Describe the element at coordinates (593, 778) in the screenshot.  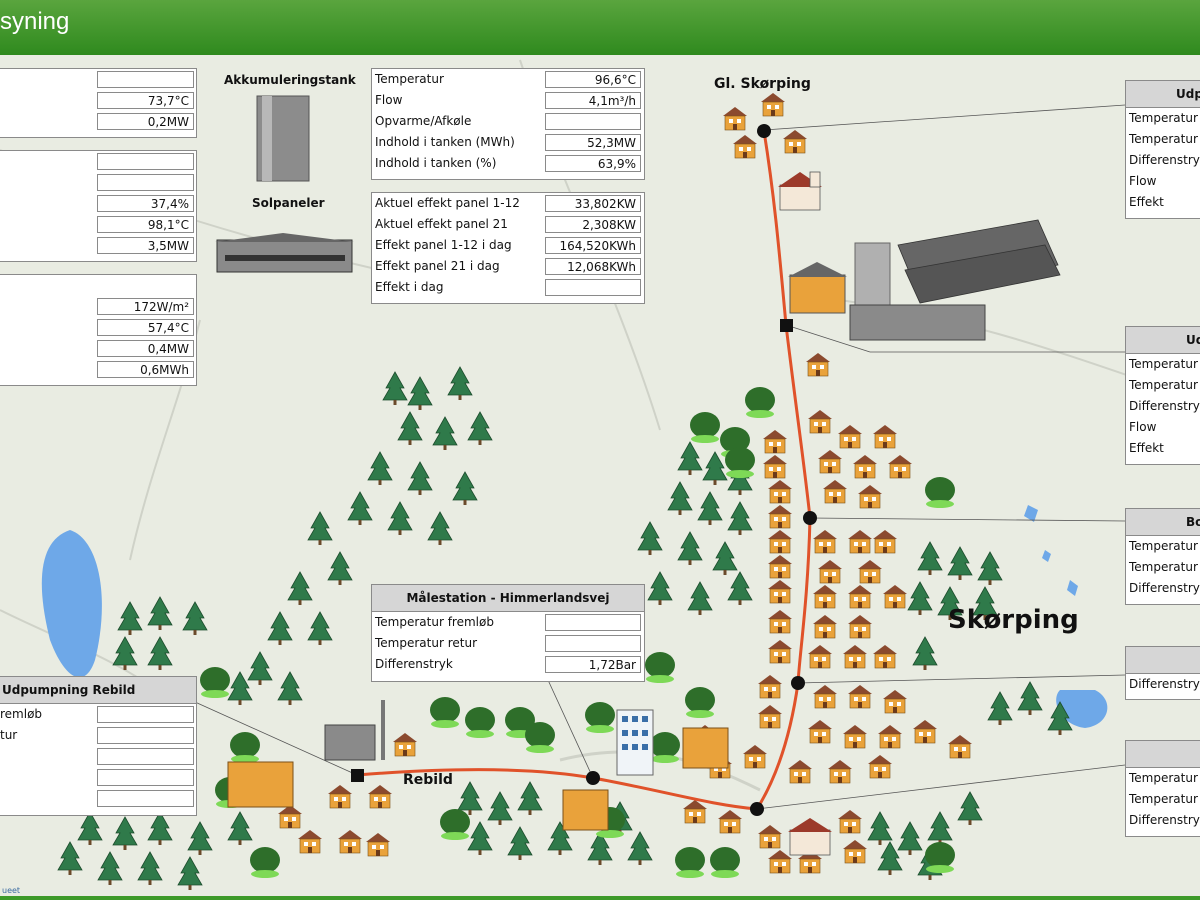
I see `node-himmerlandsvej` at that location.